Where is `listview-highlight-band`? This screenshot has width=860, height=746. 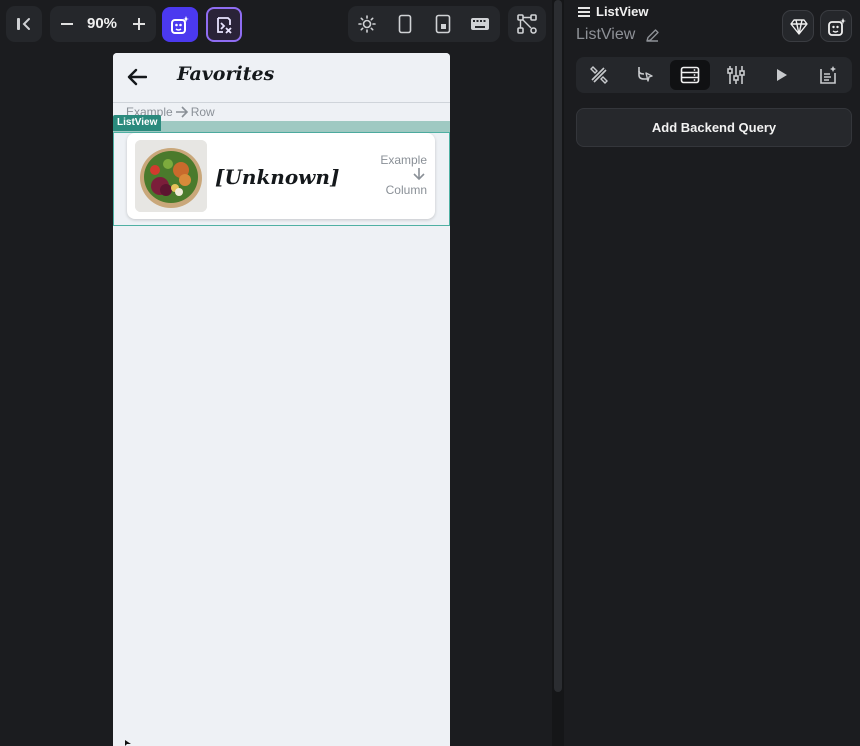
listview-highlight-band is located at coordinates (281, 126).